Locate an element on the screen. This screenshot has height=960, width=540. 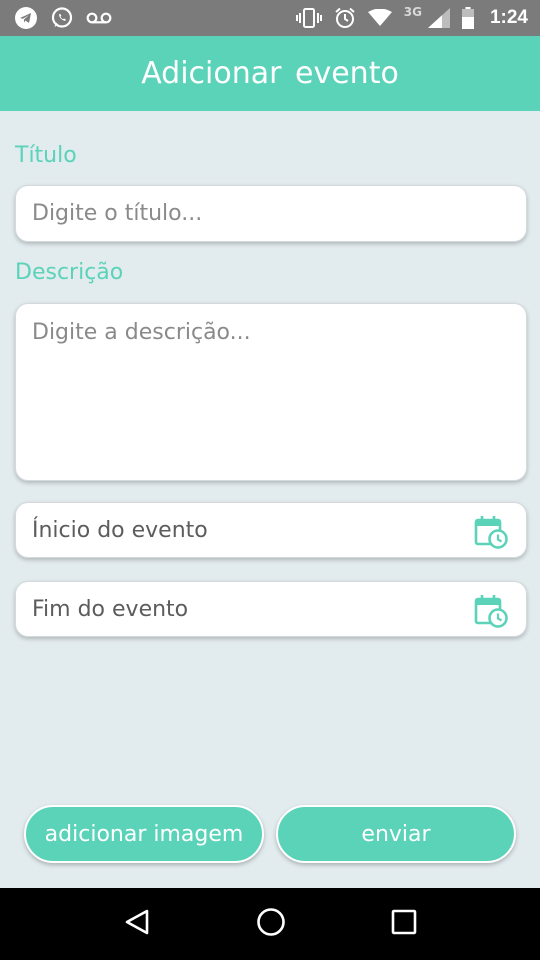
signal-icon is located at coordinates (438, 18).